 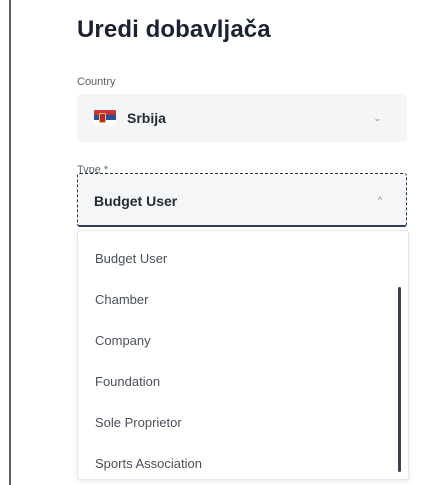 What do you see at coordinates (123, 340) in the screenshot?
I see `type-option-company: Company` at bounding box center [123, 340].